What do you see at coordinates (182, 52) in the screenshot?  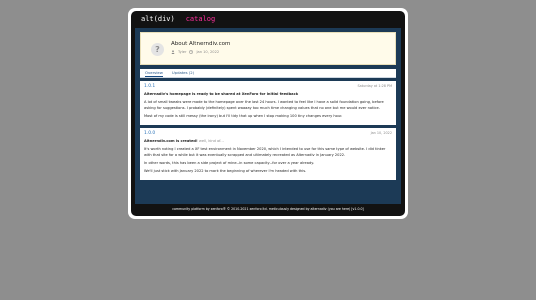 I see `resource-author: Tyler` at bounding box center [182, 52].